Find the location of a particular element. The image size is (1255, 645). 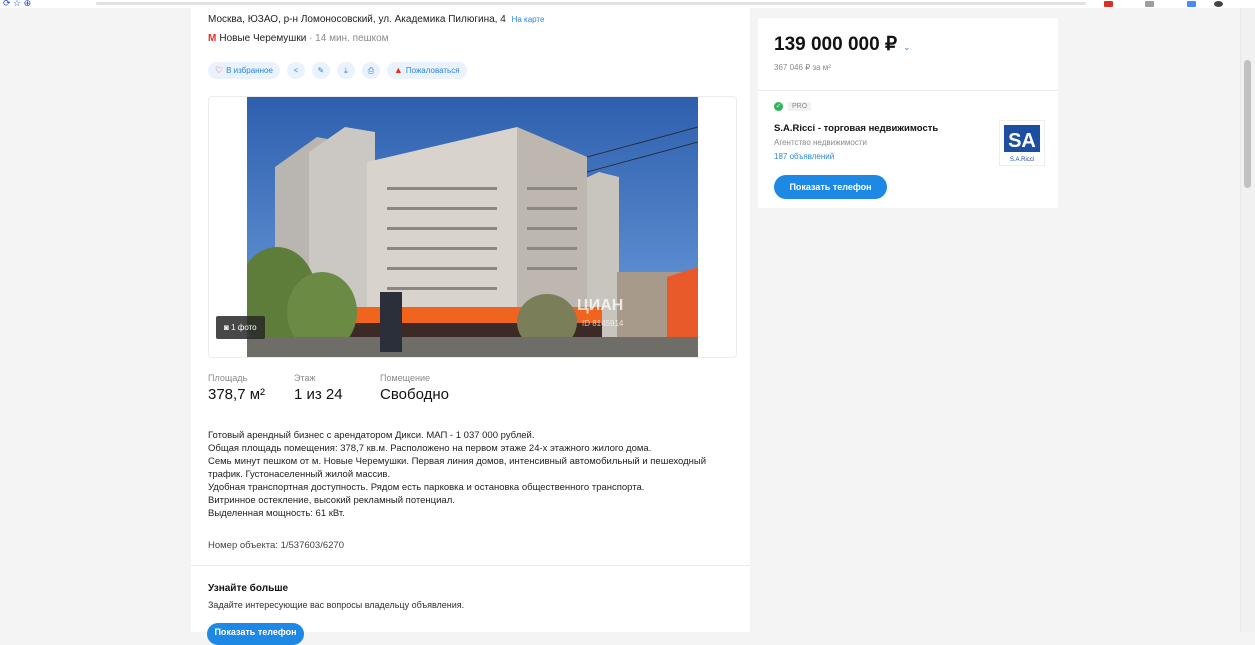

map-link: На карте is located at coordinates (528, 19).